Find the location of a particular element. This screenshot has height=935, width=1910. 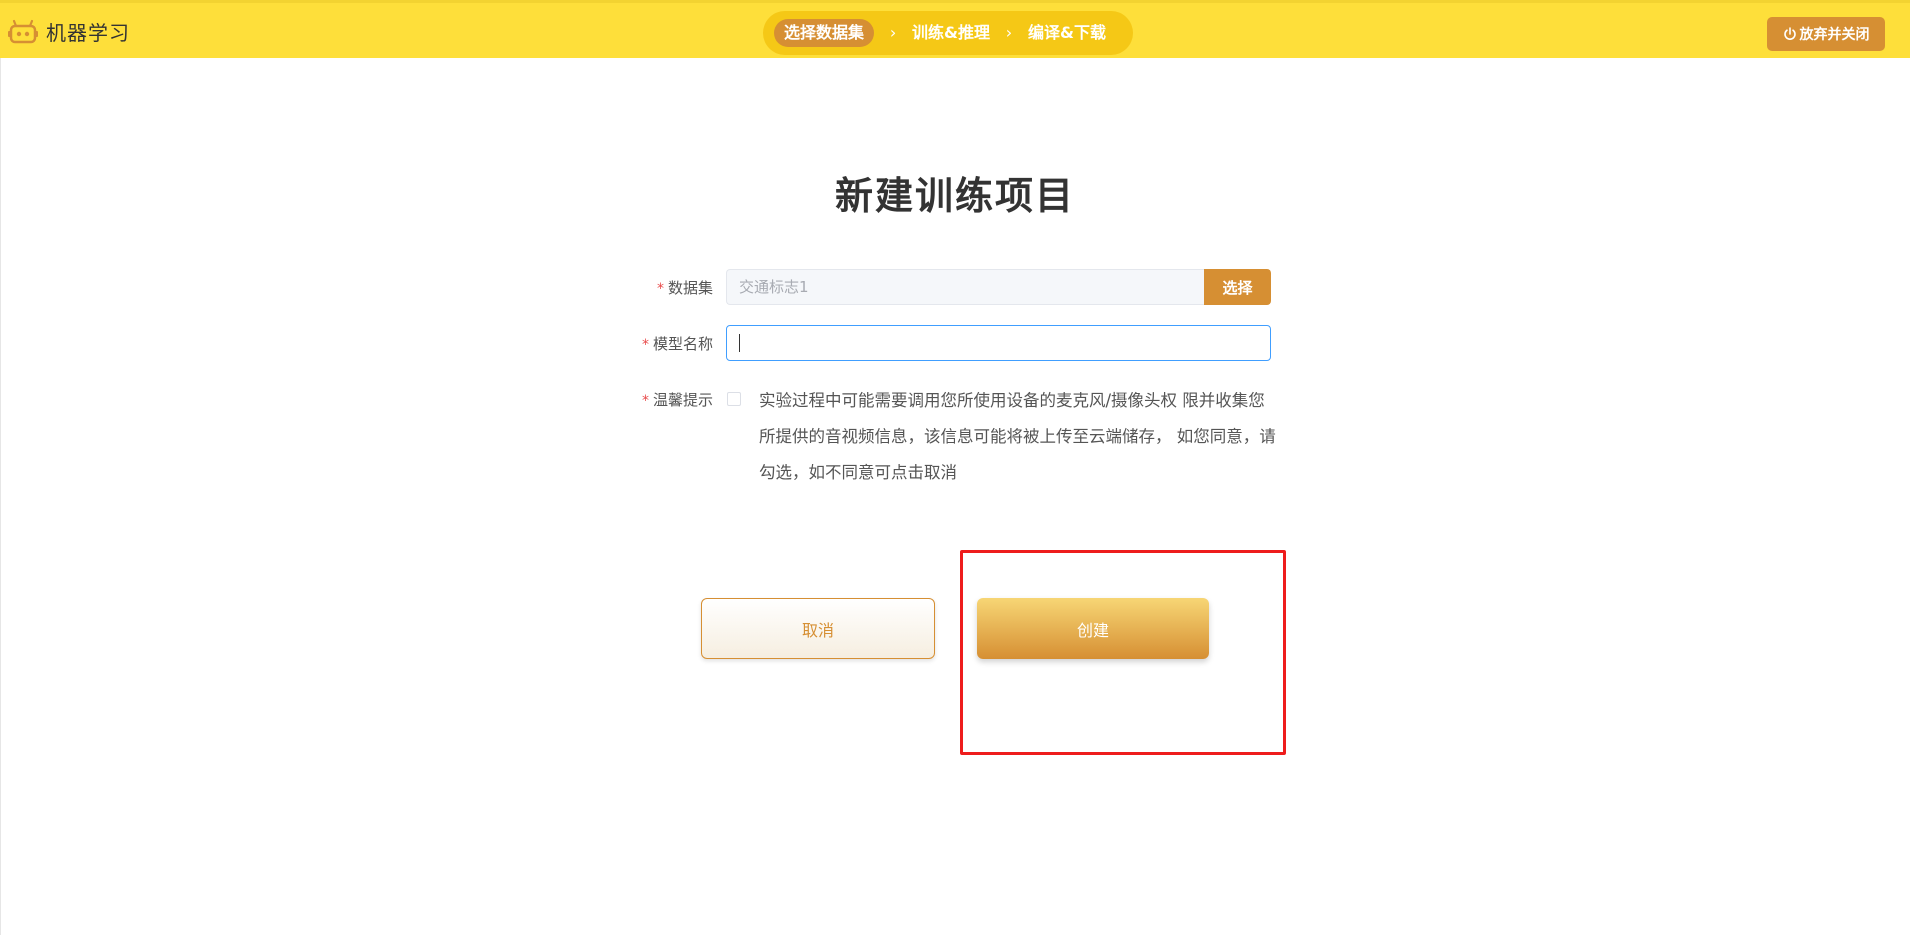

progress-steps: 选择数据集 › 训练&推理 › 编译&下载 is located at coordinates (948, 33).